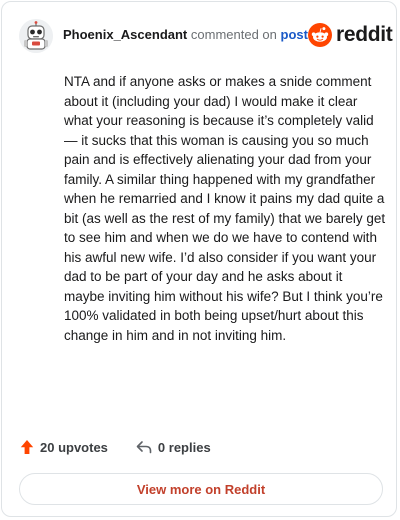 The width and height of the screenshot is (400, 520). I want to click on reply-arrow-icon, so click(144, 447).